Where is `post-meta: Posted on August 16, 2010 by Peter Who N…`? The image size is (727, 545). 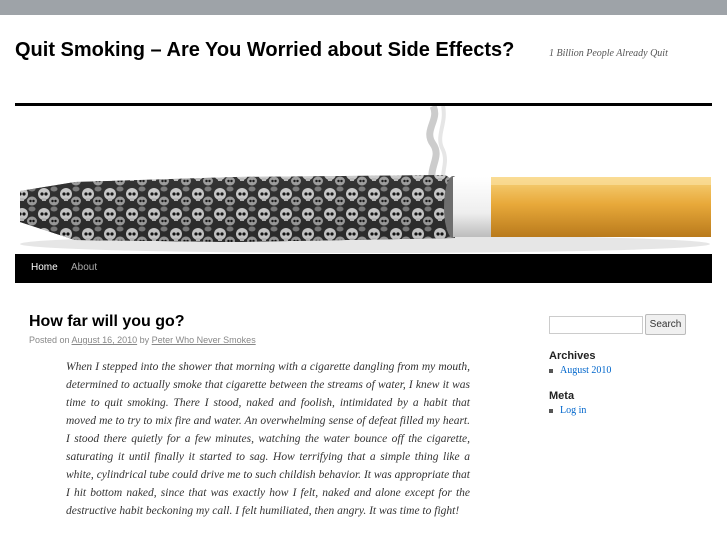
post-meta: Posted on August 16, 2010 by Peter Who N… is located at coordinates (142, 340).